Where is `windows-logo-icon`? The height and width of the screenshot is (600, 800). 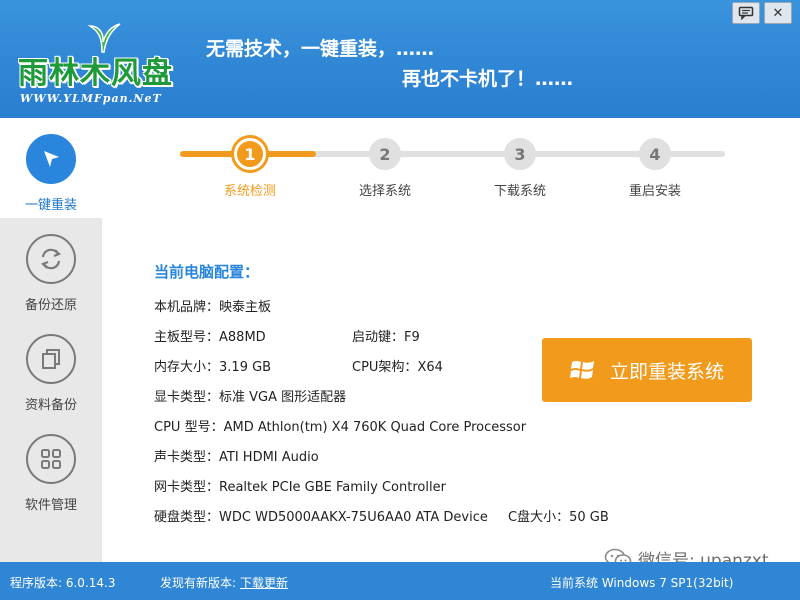
windows-logo-icon is located at coordinates (581, 370).